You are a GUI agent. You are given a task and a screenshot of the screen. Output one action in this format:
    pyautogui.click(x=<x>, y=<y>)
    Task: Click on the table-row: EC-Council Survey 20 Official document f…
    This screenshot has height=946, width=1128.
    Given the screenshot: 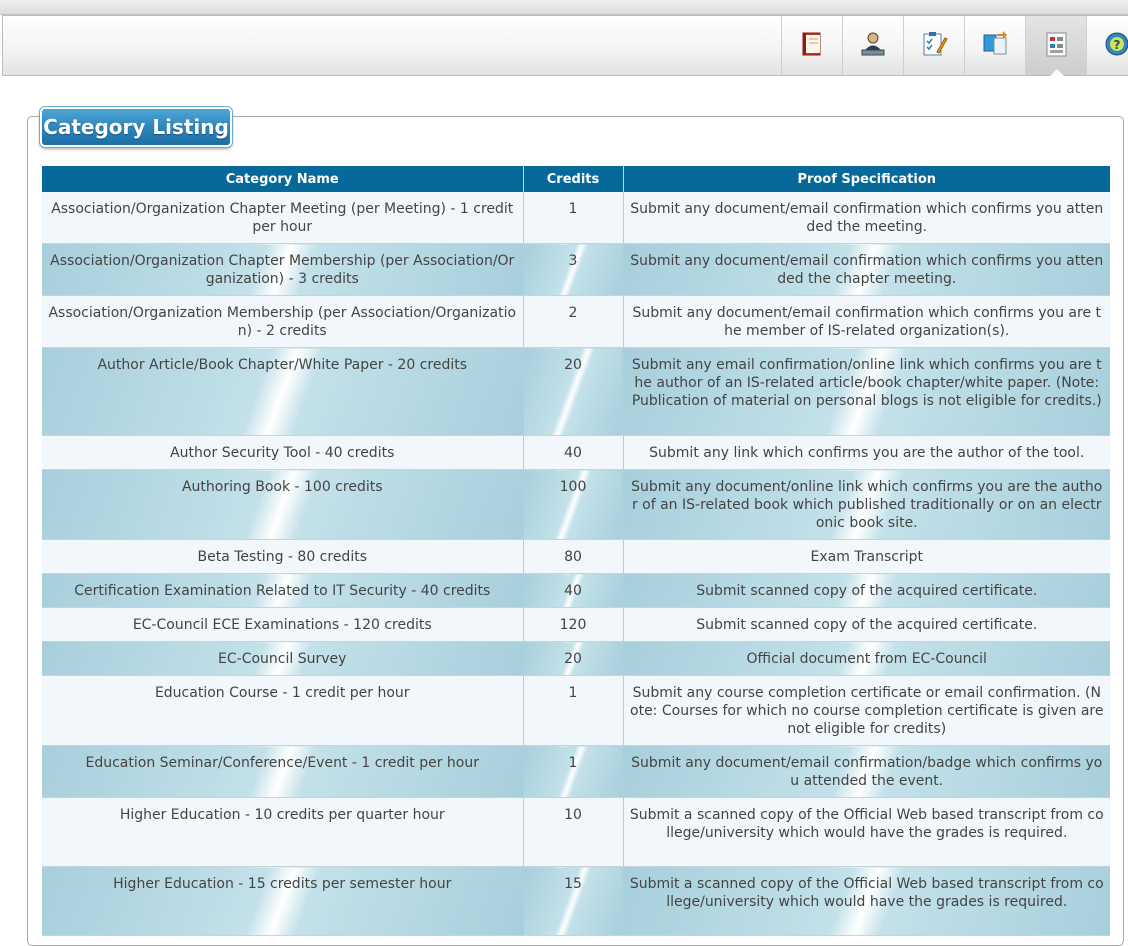 What is the action you would take?
    pyautogui.click(x=576, y=658)
    